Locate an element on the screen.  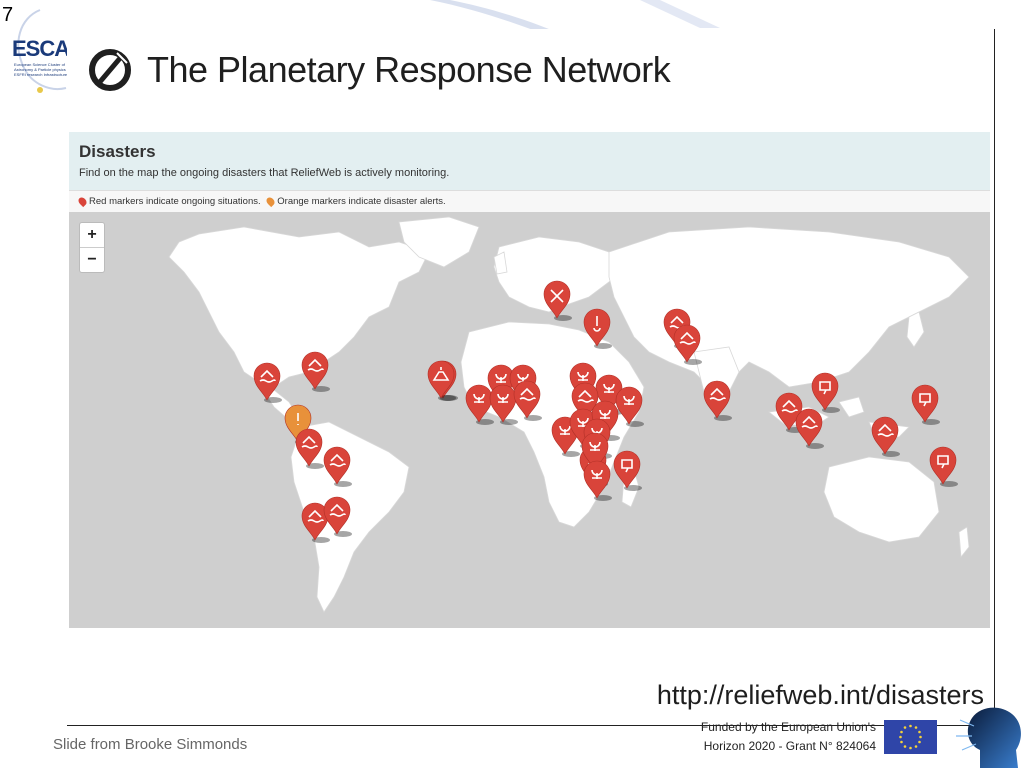
legend-red-text: Red markers indicate ongoing situations. is located at coordinates (175, 201).